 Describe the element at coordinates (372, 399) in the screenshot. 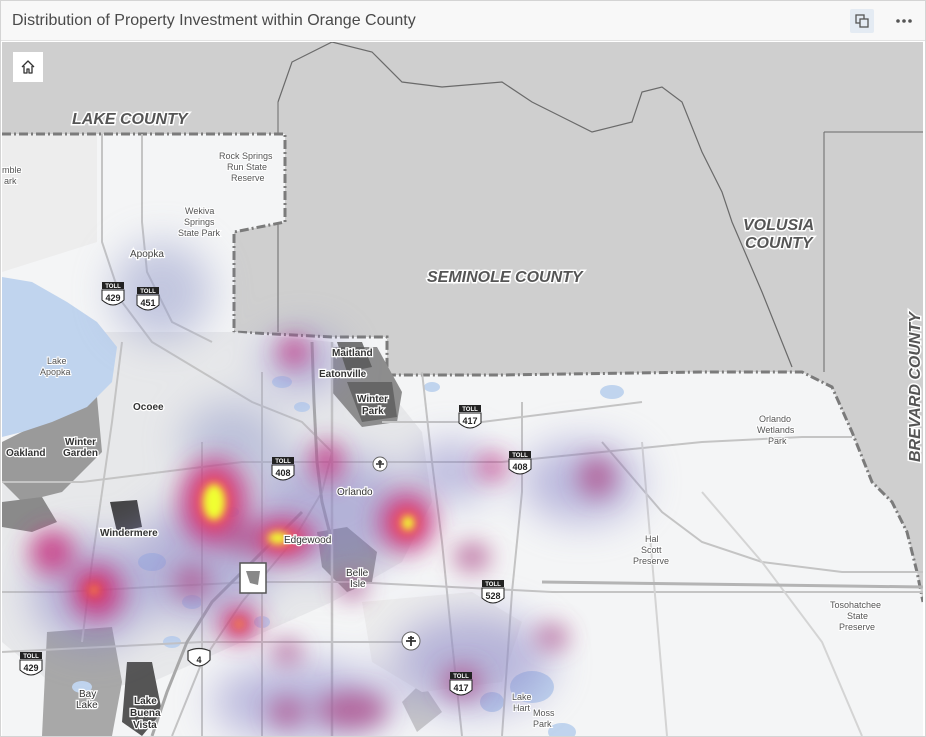

I see `place-winter-park-1: Winter` at that location.